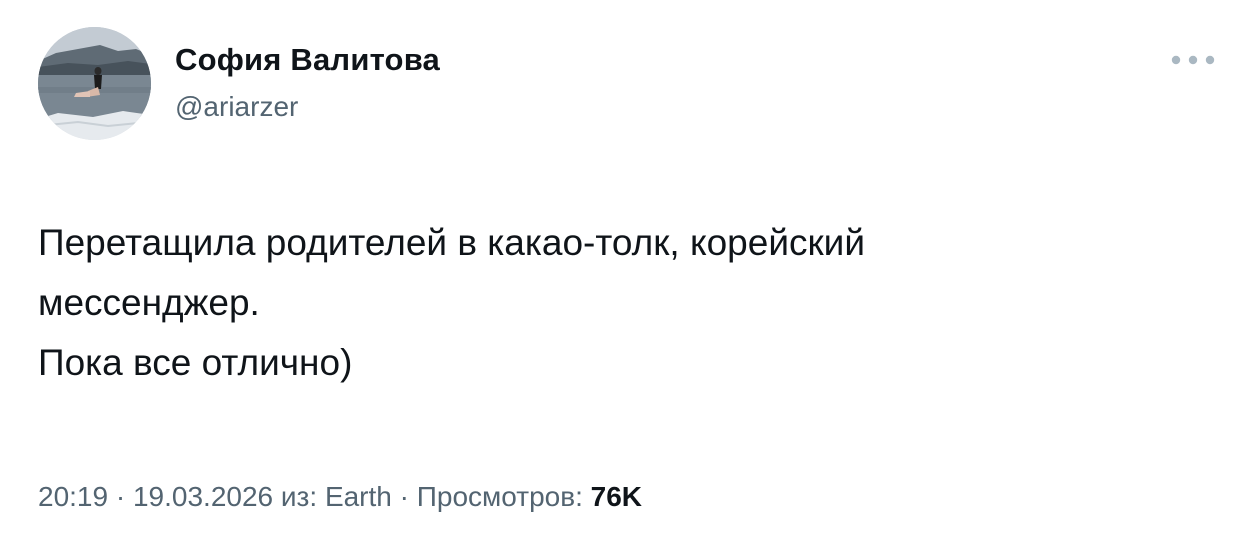 This screenshot has height=538, width=1260. What do you see at coordinates (358, 496) in the screenshot?
I see `tweet-source: Earth` at bounding box center [358, 496].